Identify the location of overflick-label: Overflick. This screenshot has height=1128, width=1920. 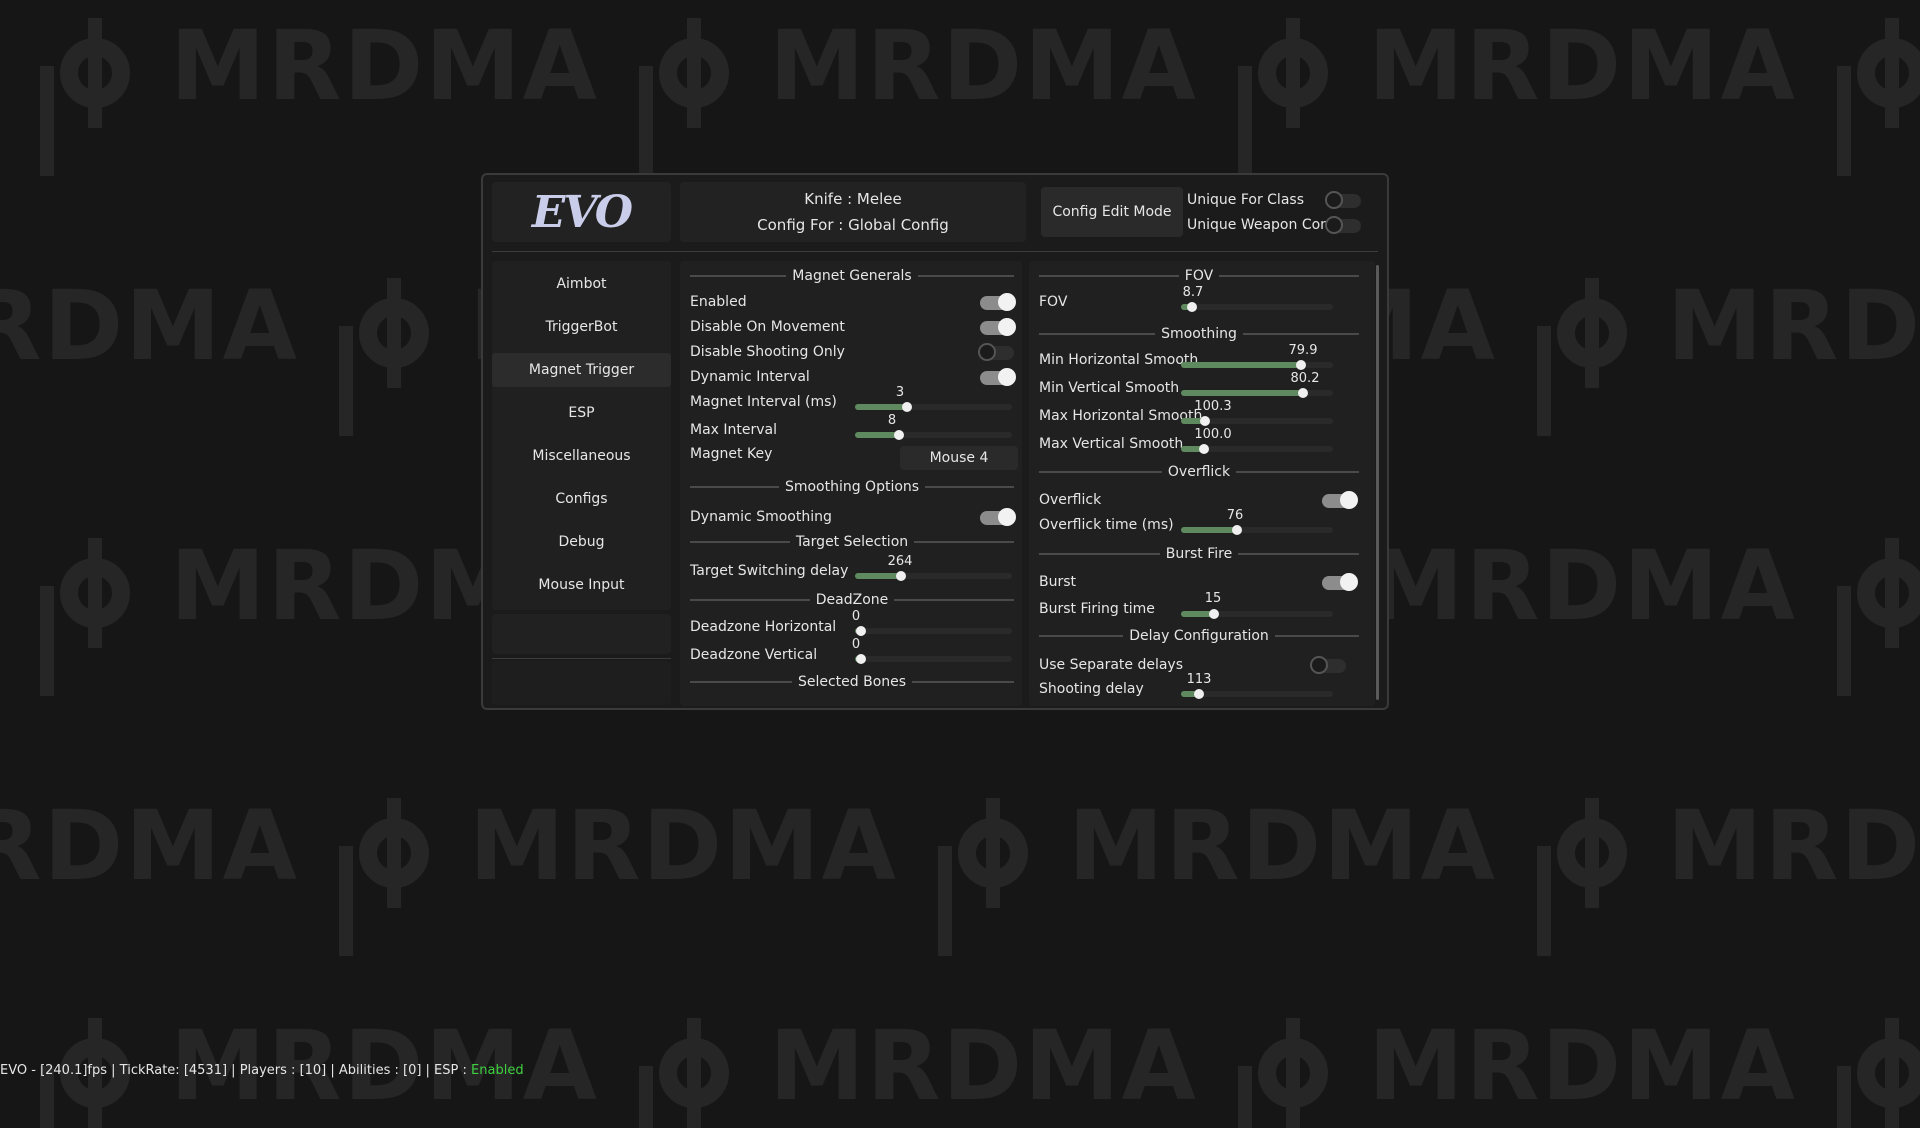
(1070, 500).